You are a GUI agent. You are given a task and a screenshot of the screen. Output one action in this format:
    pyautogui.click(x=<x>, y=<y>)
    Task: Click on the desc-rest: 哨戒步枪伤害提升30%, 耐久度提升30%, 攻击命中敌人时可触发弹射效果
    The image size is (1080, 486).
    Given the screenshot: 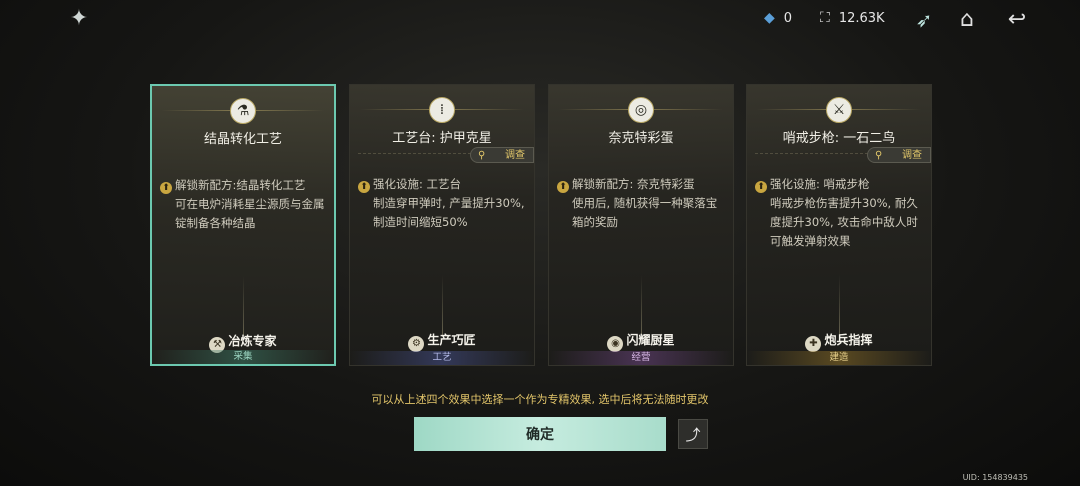 What is the action you would take?
    pyautogui.click(x=844, y=222)
    